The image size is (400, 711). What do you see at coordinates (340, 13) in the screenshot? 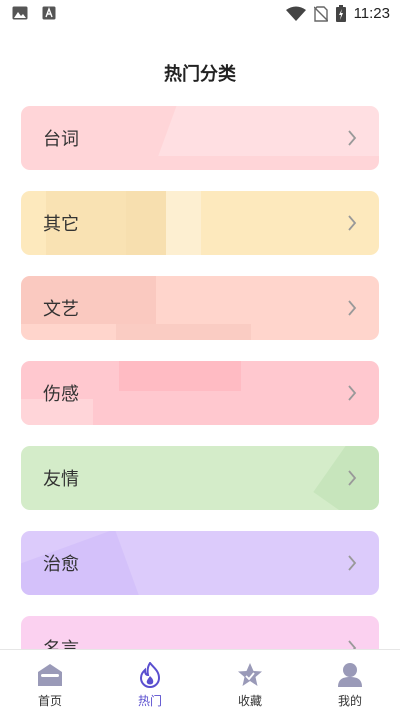
I see `battery-charging-icon` at bounding box center [340, 13].